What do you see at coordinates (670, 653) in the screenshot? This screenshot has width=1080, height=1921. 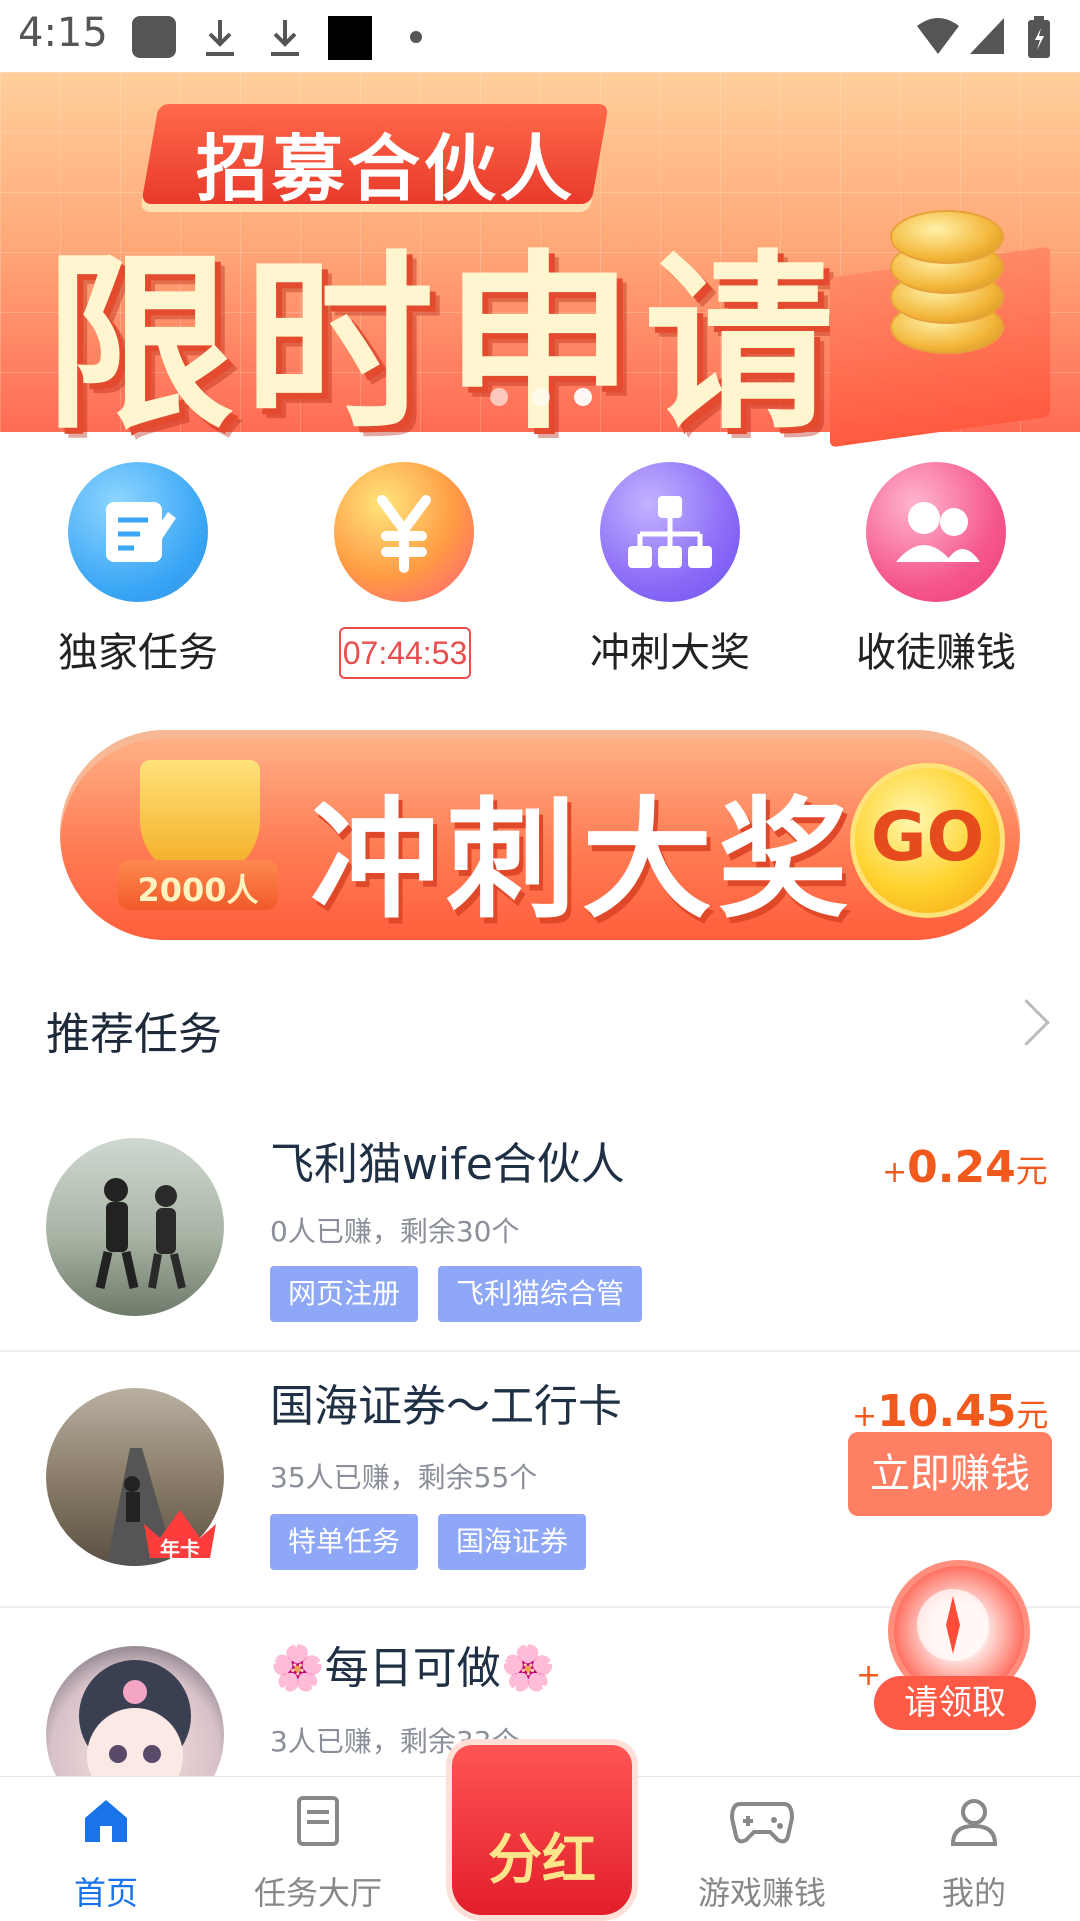 I see `quick-nav-label: 冲刺大奖` at bounding box center [670, 653].